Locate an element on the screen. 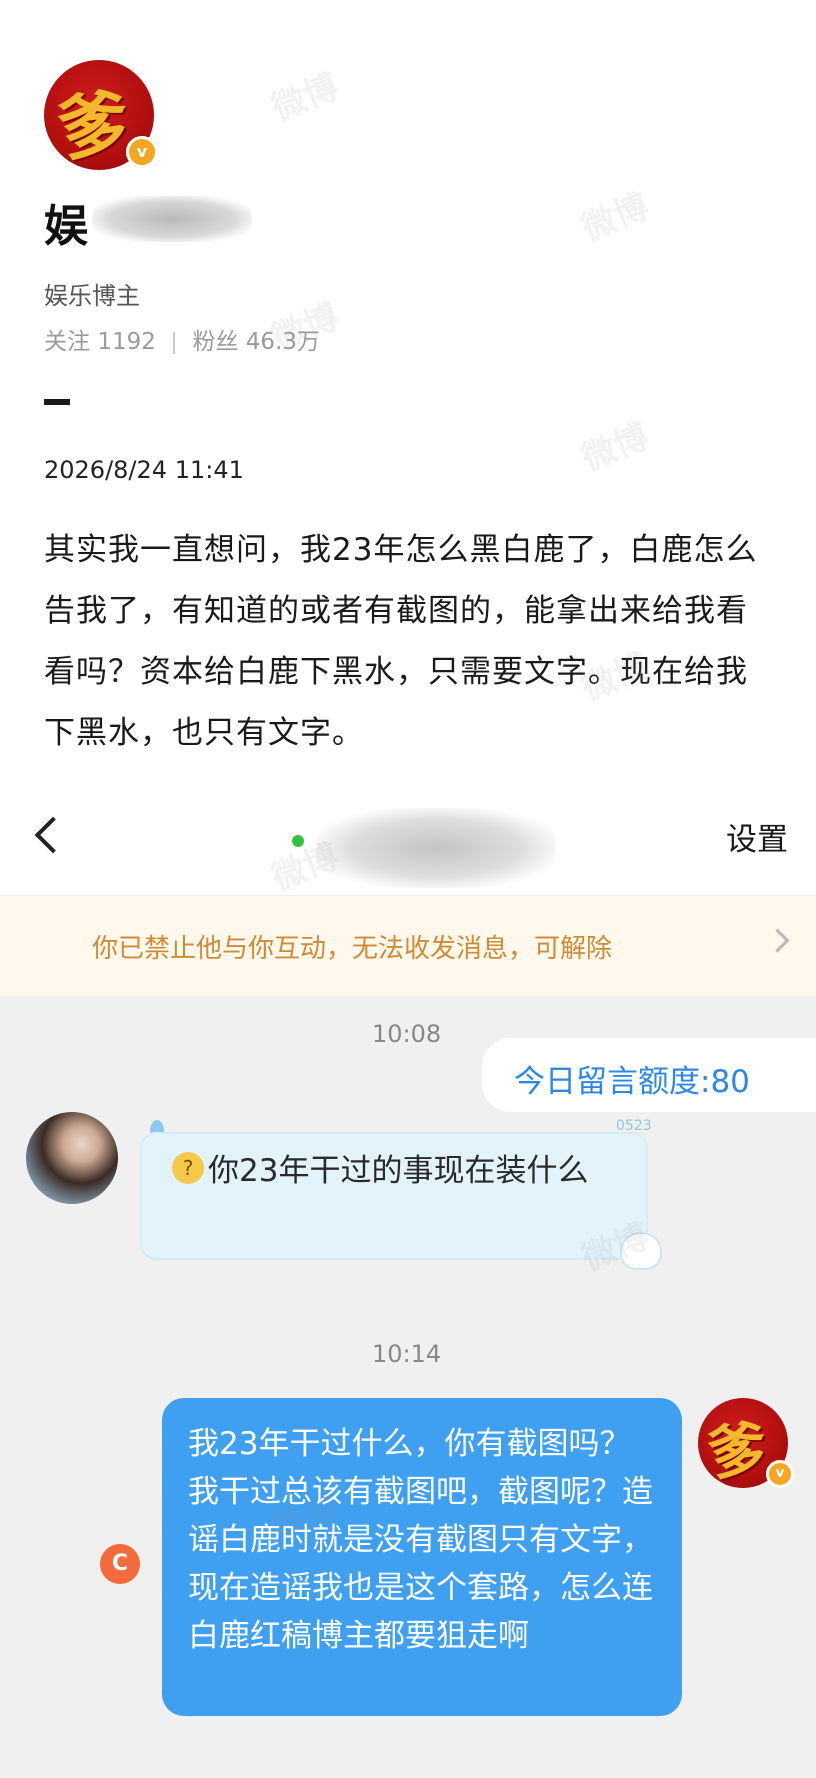  profile-tag: 娱乐博主 is located at coordinates (92, 296).